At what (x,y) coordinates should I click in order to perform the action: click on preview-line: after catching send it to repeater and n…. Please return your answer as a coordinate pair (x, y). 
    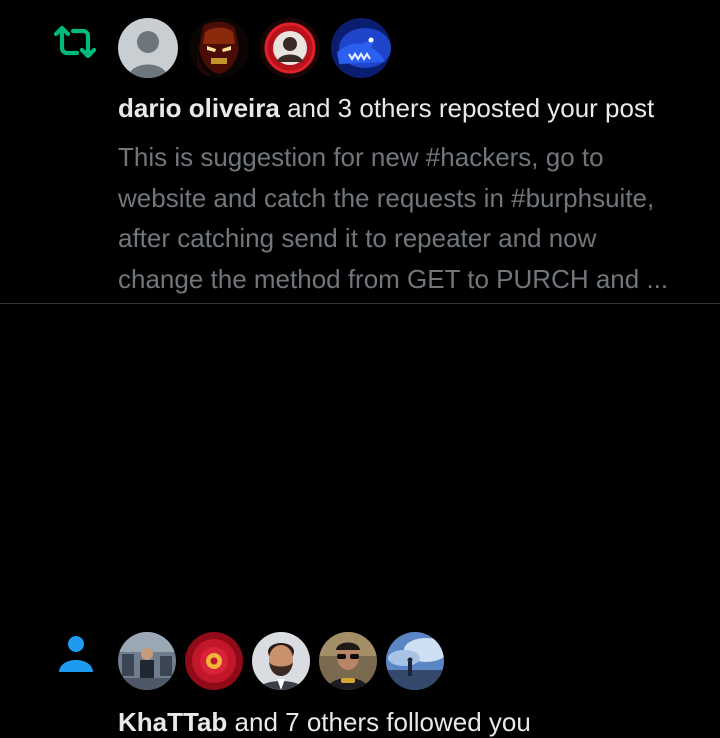
    Looking at the image, I should click on (357, 238).